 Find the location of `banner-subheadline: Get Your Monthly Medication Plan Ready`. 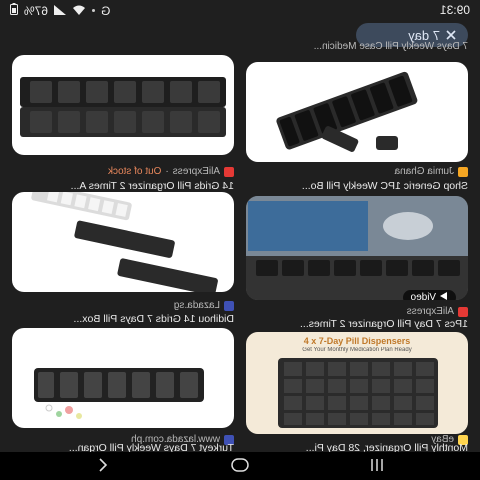

banner-subheadline: Get Your Monthly Medication Plan Ready is located at coordinates (357, 350).